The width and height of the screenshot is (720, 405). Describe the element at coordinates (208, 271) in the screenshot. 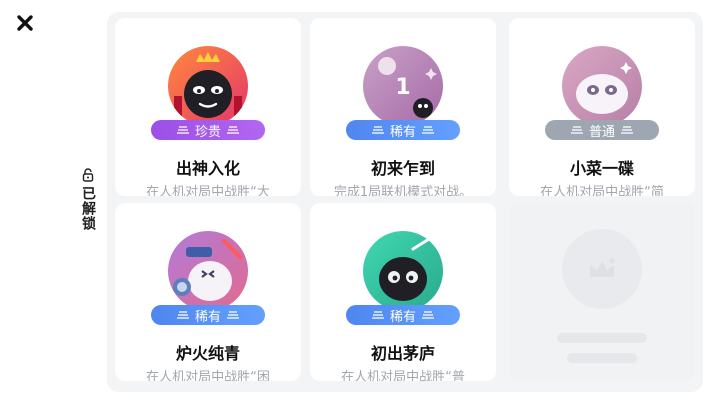

I see `achievement-avatar-hard` at that location.